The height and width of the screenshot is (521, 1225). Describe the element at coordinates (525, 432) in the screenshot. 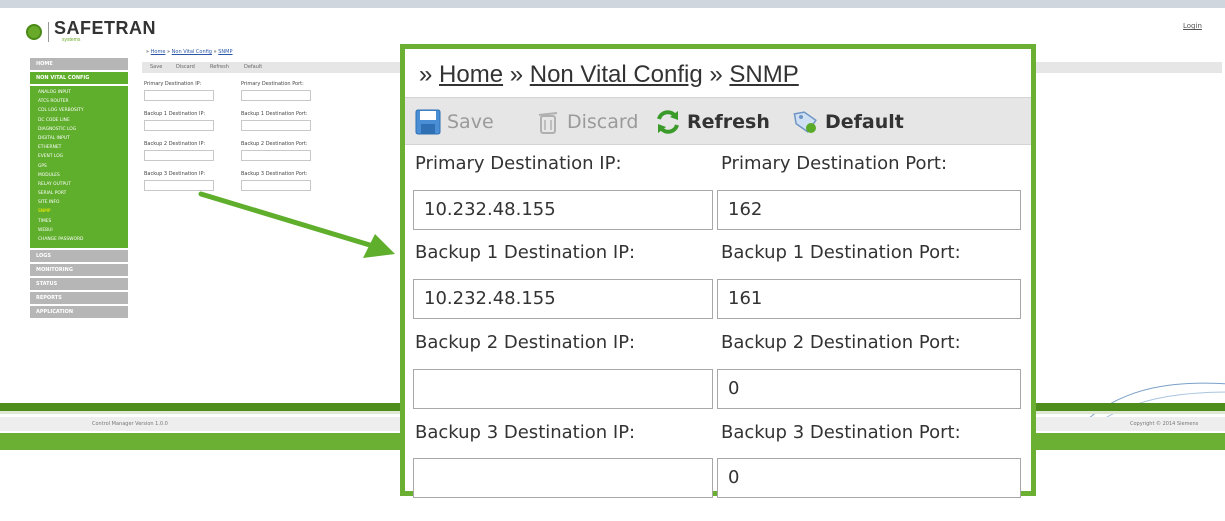

I see `ip-label: Backup 3 Destination IP:` at that location.